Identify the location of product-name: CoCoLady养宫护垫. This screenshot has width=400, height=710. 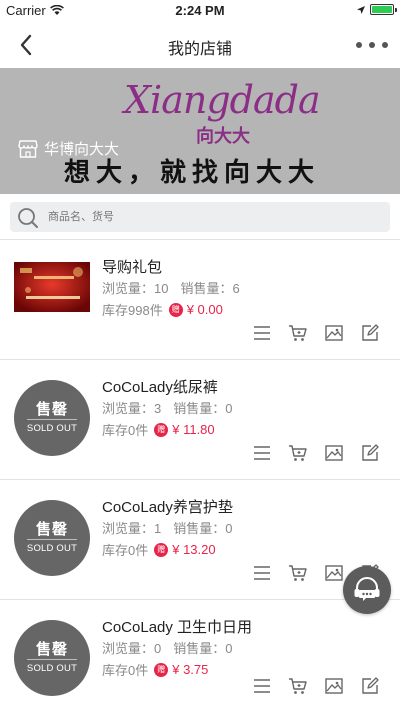
(167, 507).